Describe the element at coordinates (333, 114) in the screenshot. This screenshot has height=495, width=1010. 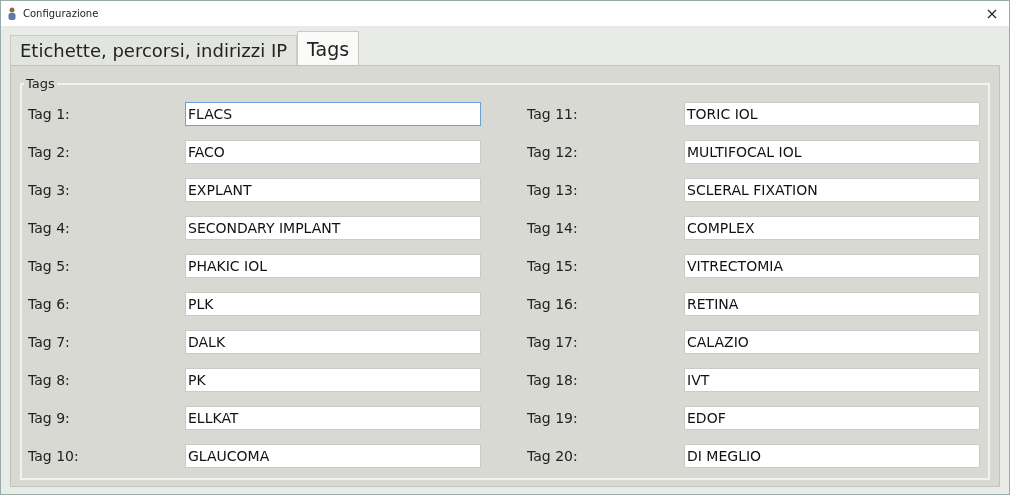
I see `tag-field: FLACS` at that location.